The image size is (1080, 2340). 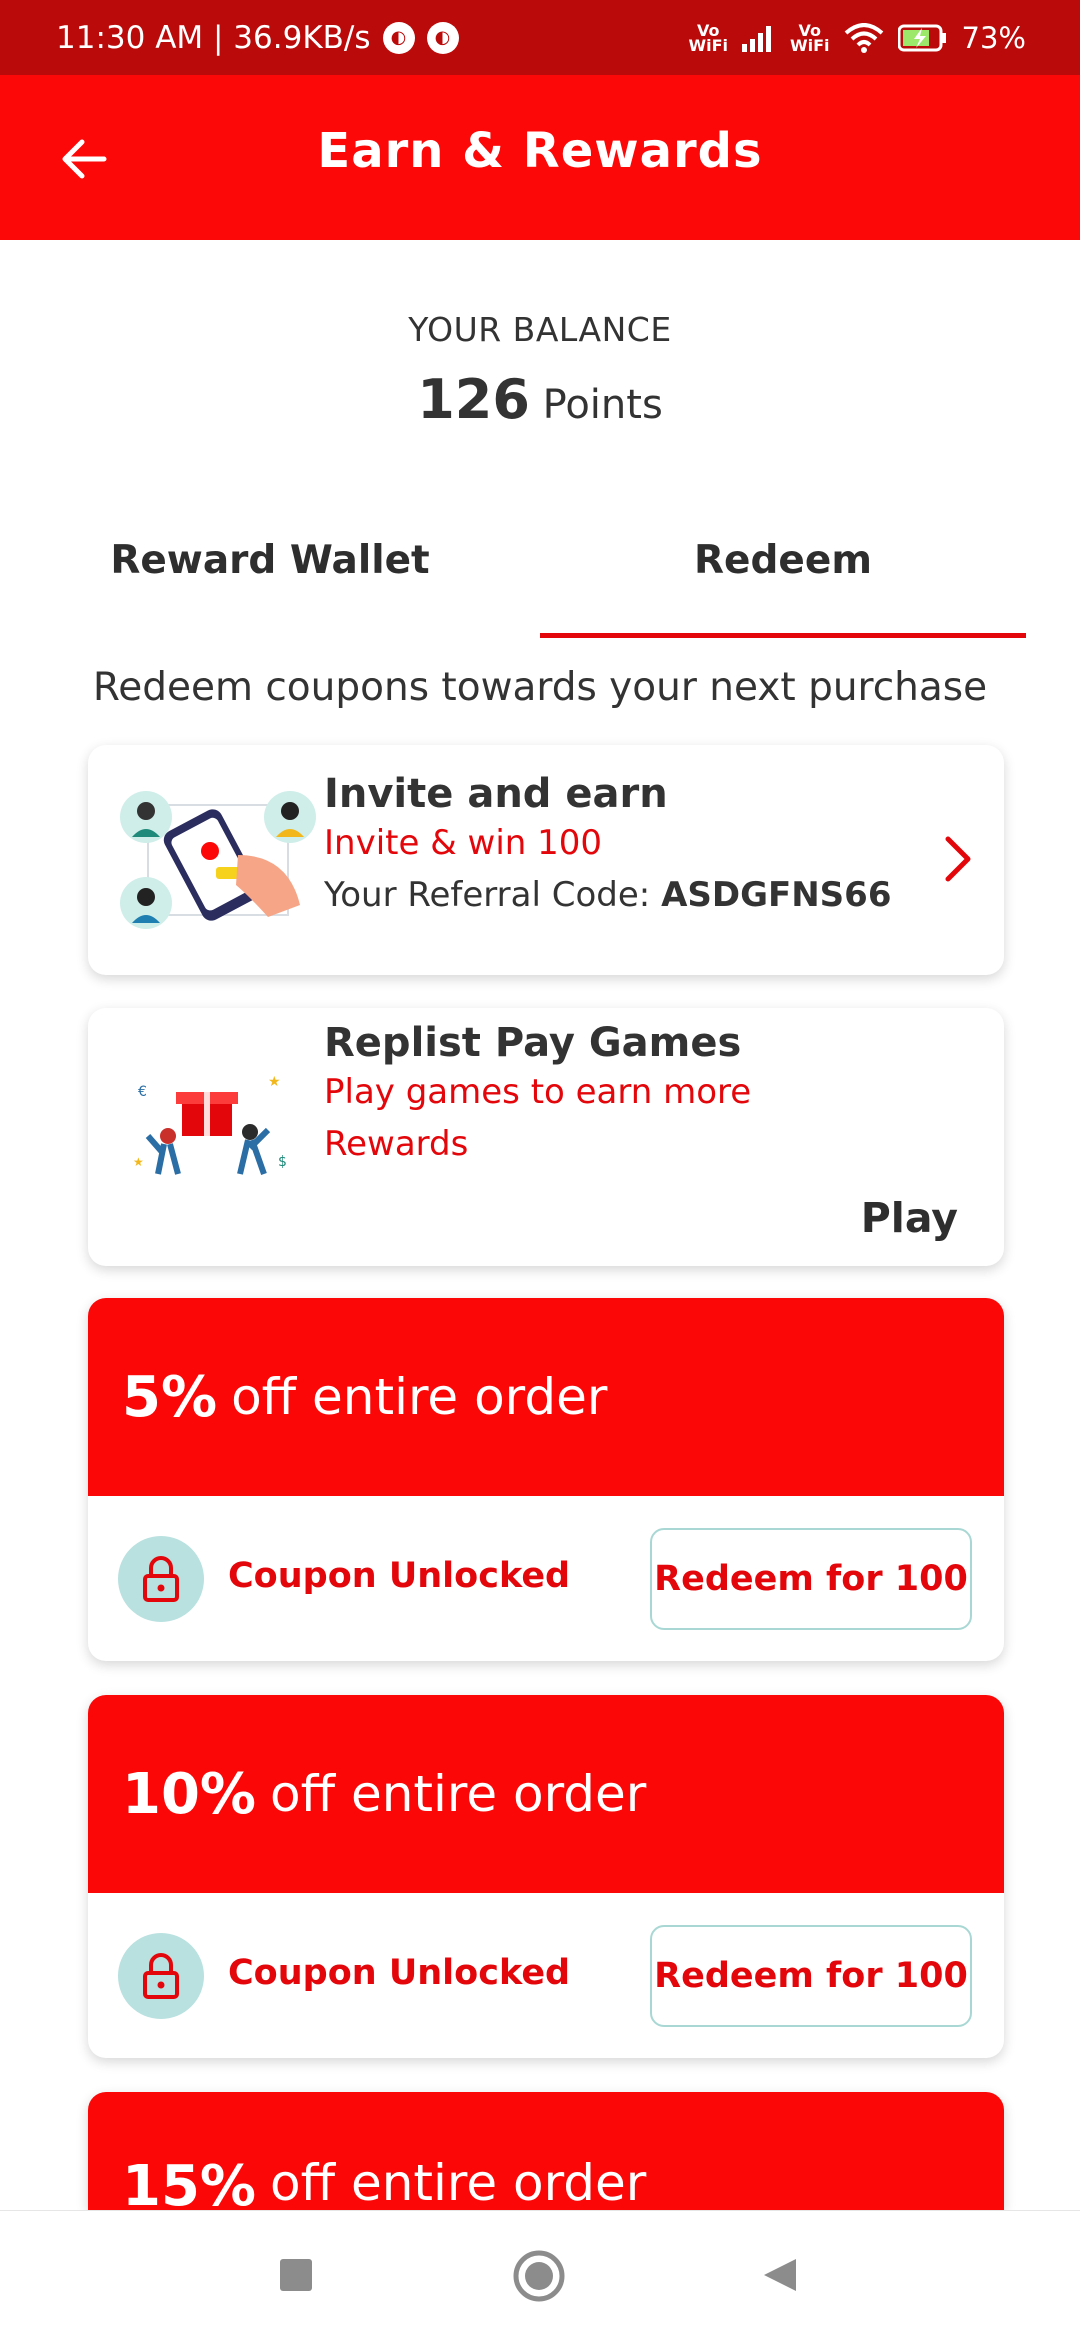 I want to click on active-tab-indicator, so click(x=783, y=635).